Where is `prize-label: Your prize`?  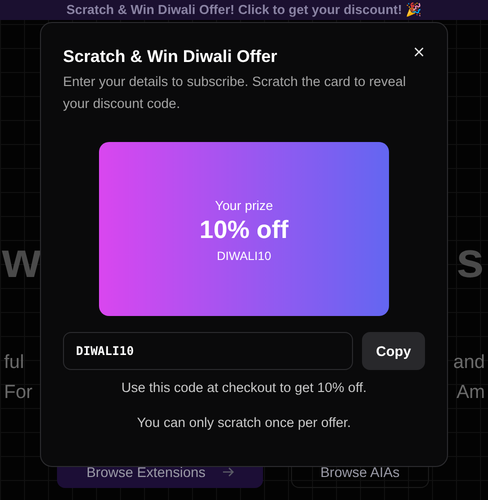 prize-label: Your prize is located at coordinates (244, 205).